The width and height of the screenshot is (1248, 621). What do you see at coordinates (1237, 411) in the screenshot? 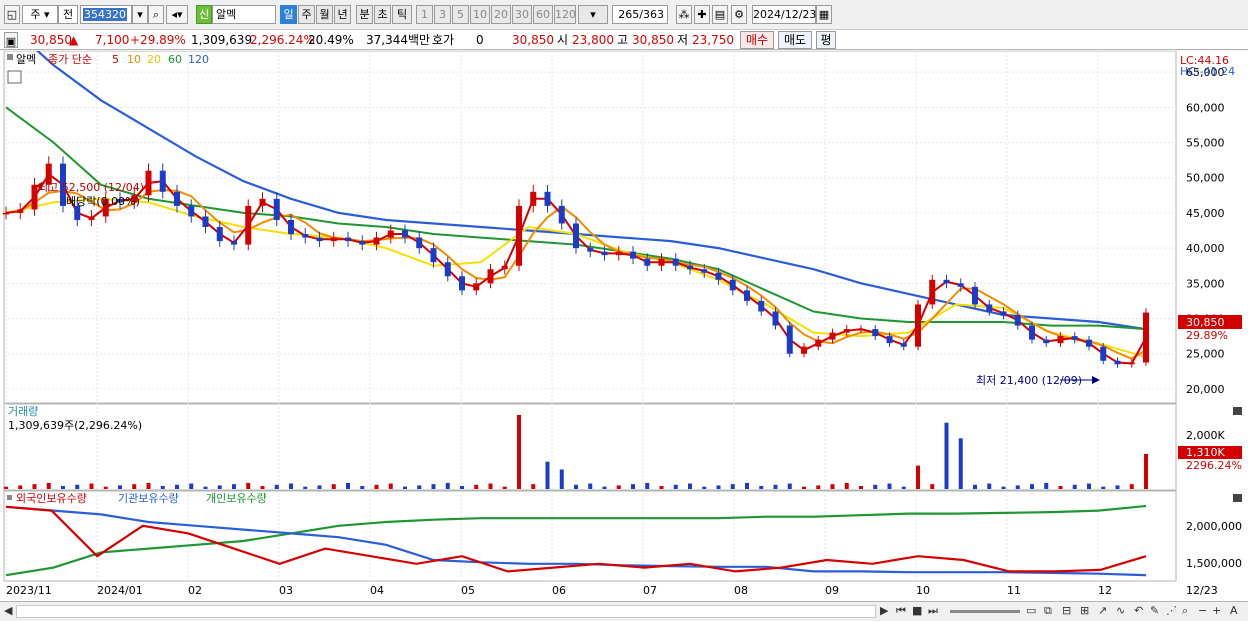
I see `volume-panel-close-icon` at bounding box center [1237, 411].